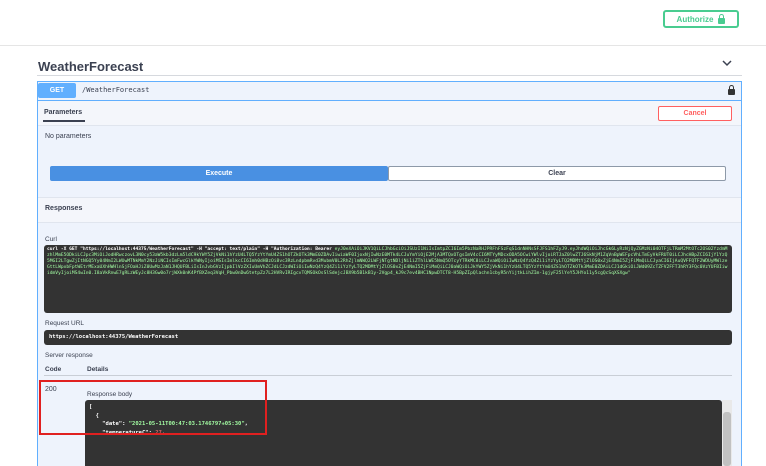 The height and width of the screenshot is (466, 766). Describe the element at coordinates (114, 337) in the screenshot. I see `request-url-value: https://localhost:44375/WeatherForecast` at that location.